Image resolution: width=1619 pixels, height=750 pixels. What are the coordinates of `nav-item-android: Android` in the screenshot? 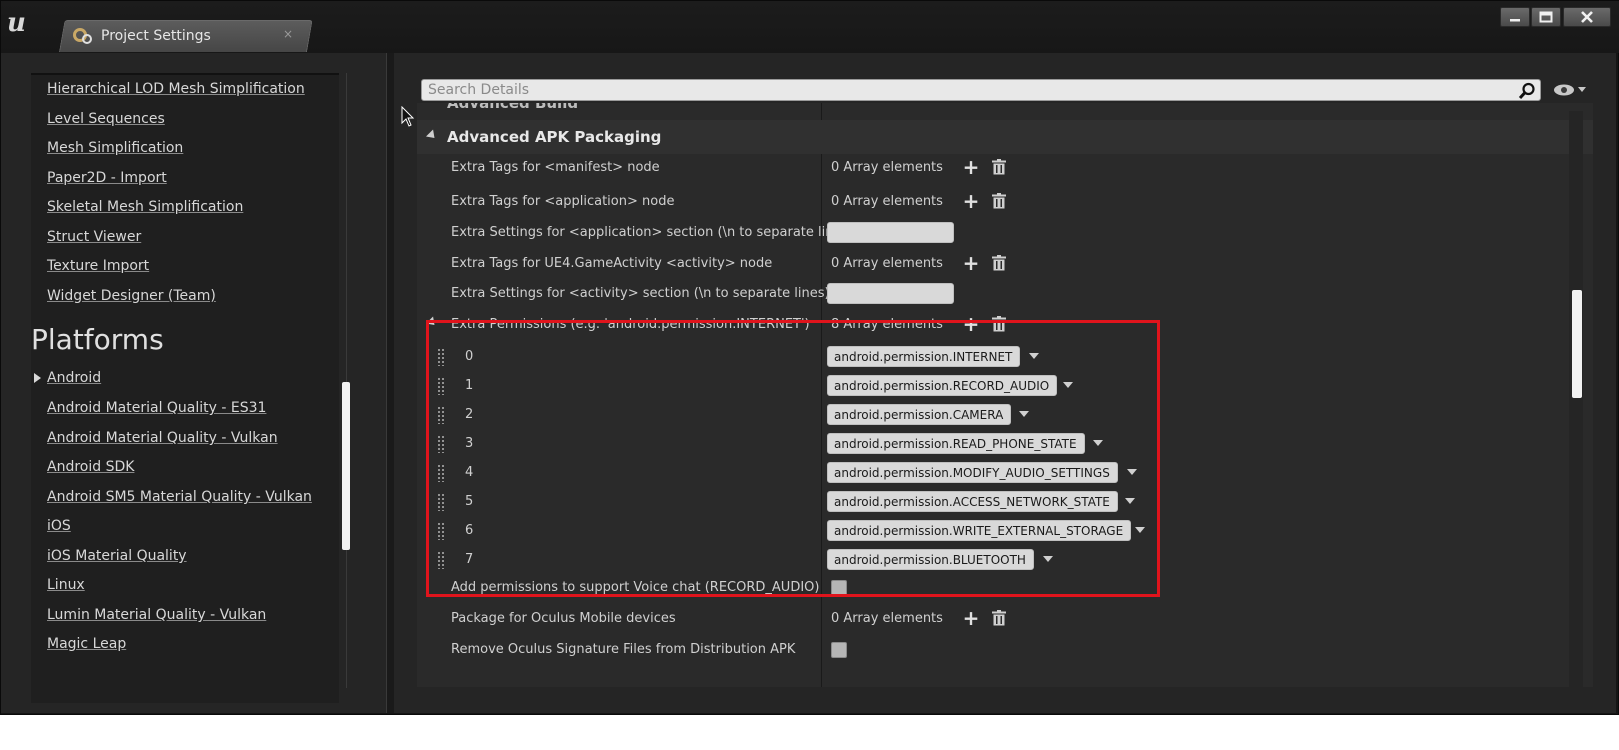 It's located at (74, 378).